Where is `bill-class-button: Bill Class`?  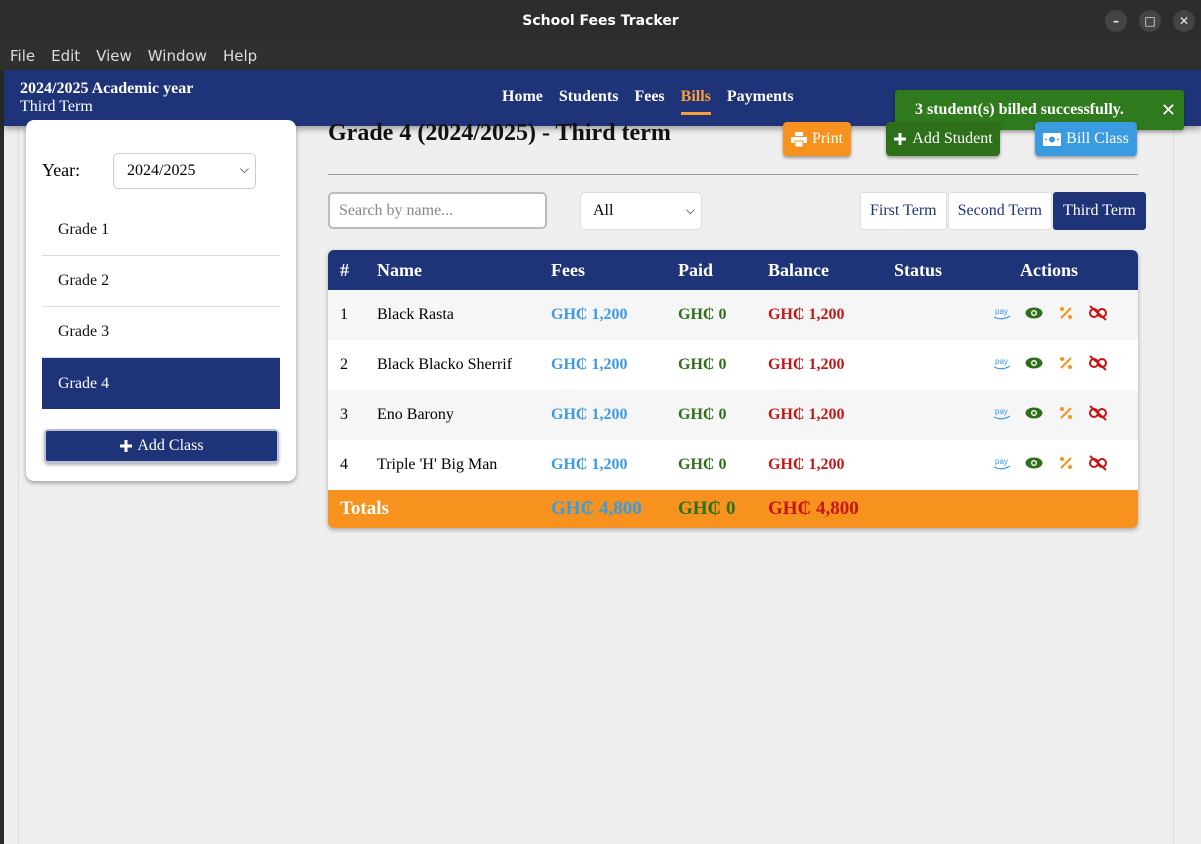
bill-class-button: Bill Class is located at coordinates (1086, 139).